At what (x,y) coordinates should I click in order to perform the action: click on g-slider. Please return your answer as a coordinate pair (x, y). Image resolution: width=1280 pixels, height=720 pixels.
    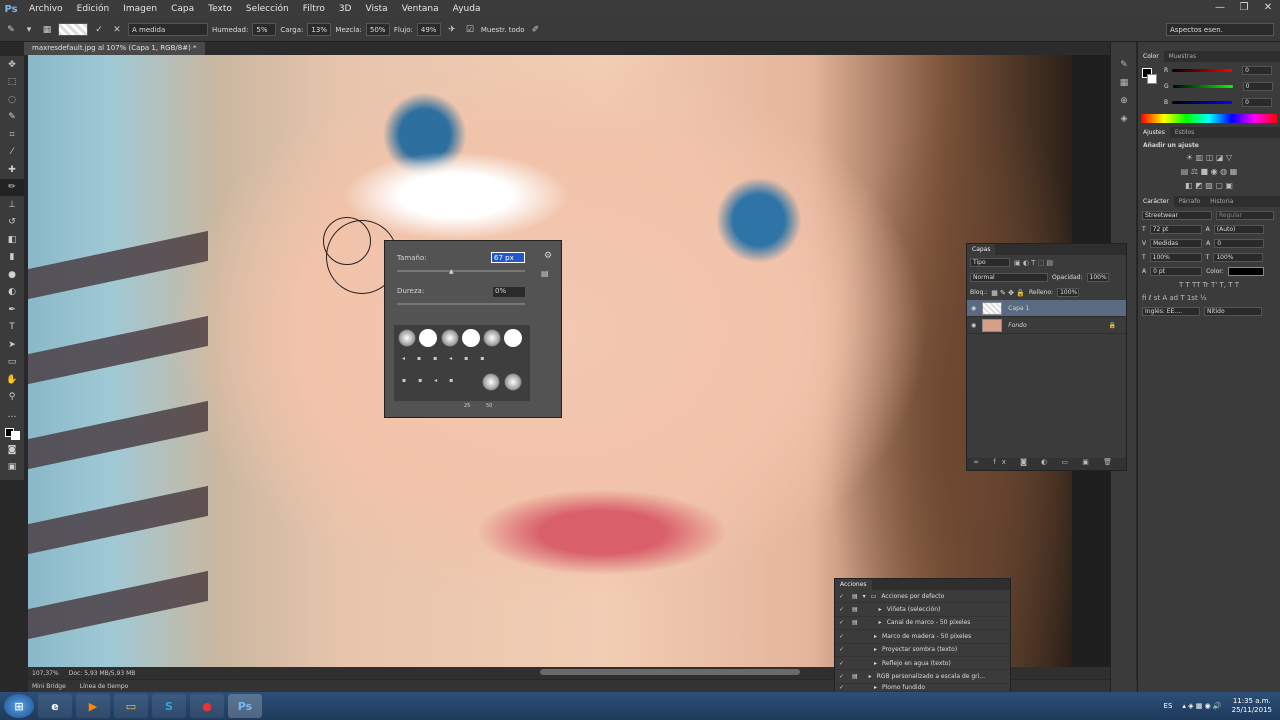
    Looking at the image, I should click on (1202, 86).